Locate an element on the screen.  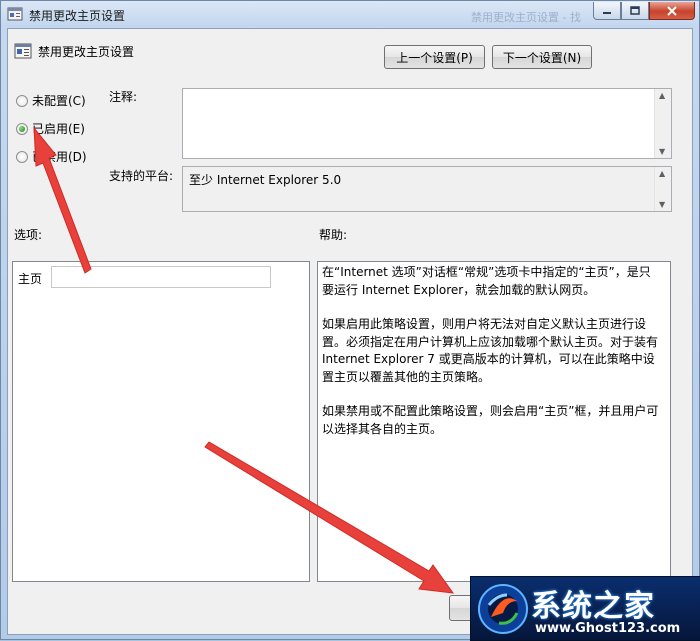
minimize-button is located at coordinates (607, 11).